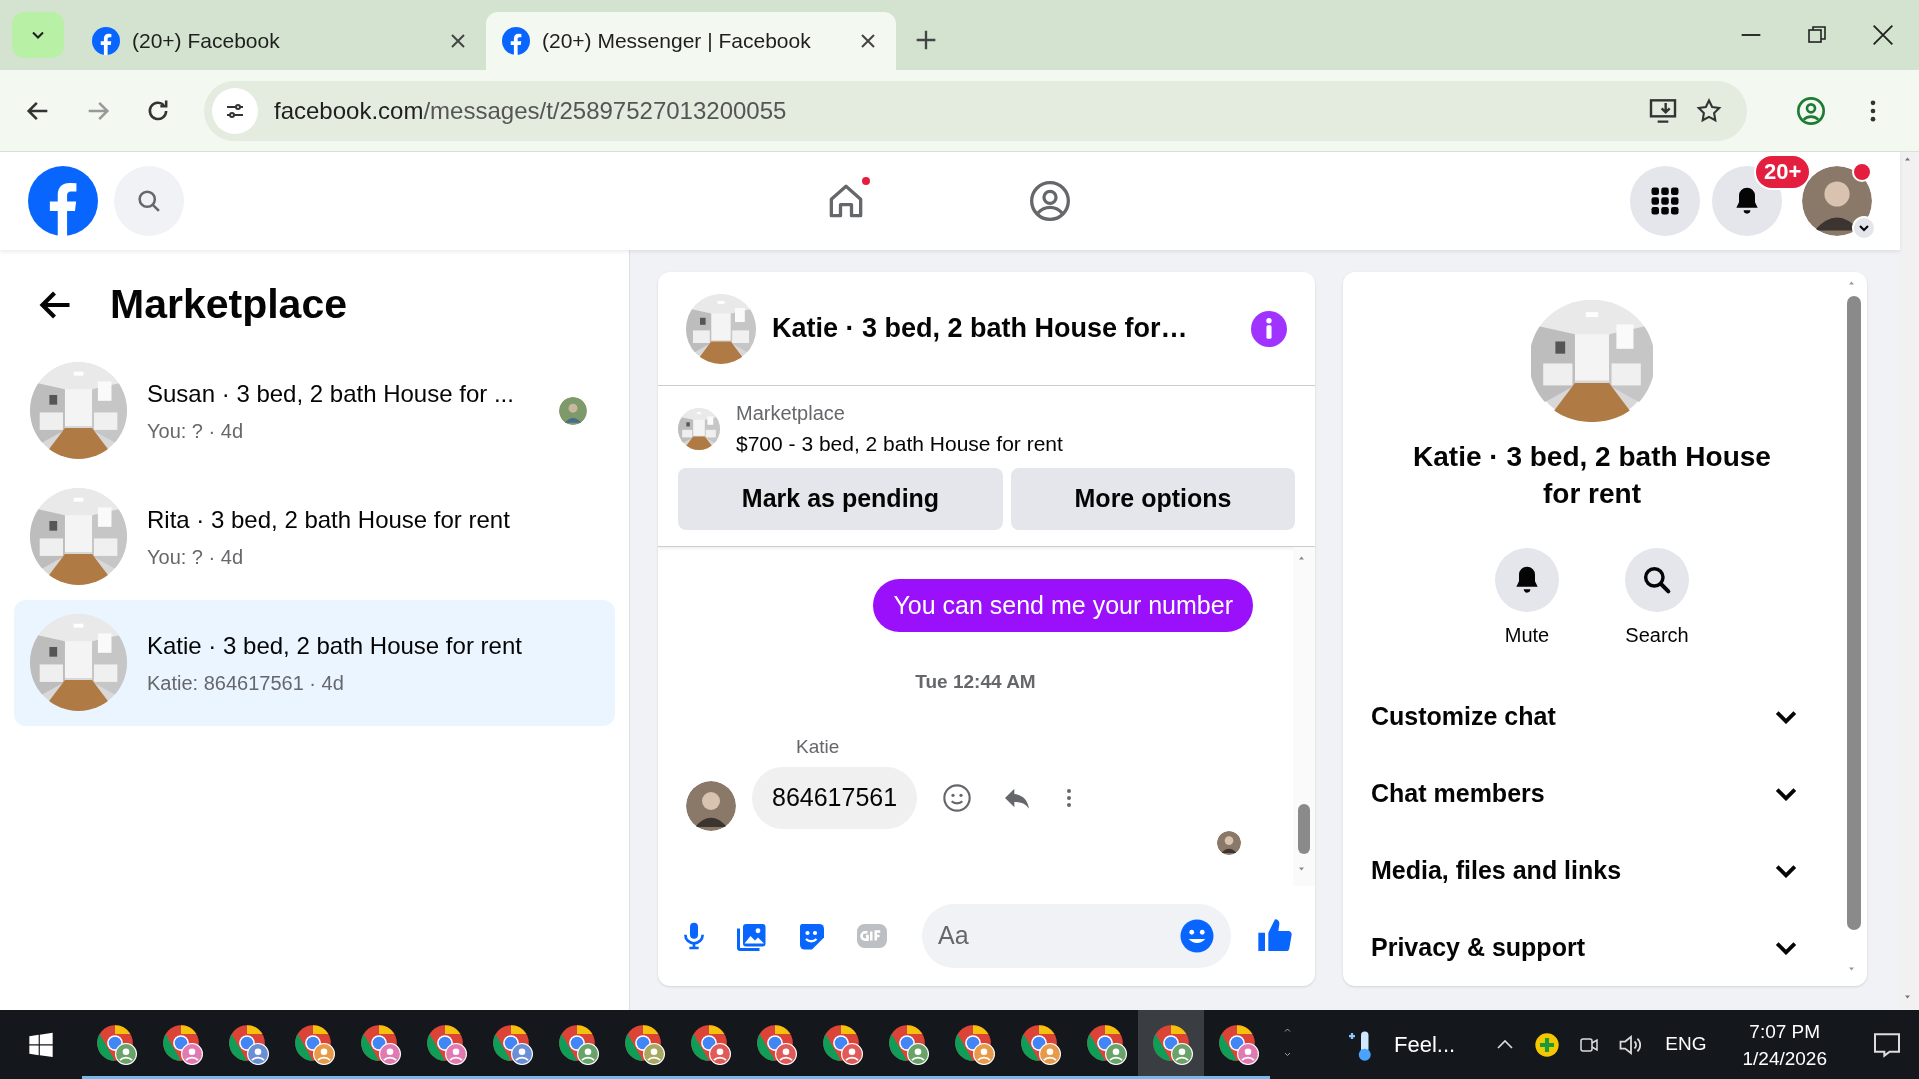  Describe the element at coordinates (531, 110) in the screenshot. I see `url-text: facebook.com/messages/t/25897527013200055` at that location.